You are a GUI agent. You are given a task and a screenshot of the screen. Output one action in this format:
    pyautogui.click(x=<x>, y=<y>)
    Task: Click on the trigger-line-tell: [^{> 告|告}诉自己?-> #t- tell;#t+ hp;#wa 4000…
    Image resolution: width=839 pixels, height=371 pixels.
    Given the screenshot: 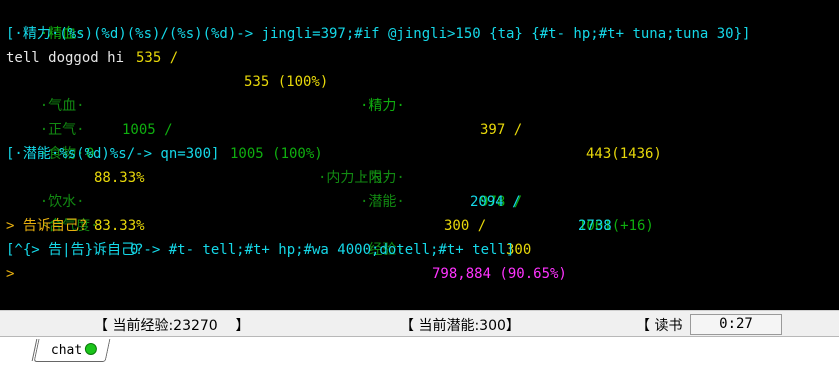 What is the action you would take?
    pyautogui.click(x=260, y=250)
    